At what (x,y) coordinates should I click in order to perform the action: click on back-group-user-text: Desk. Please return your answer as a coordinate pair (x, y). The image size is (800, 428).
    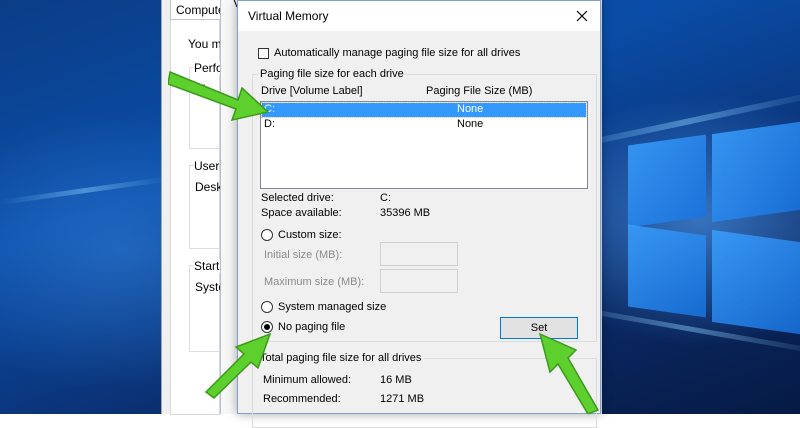
    Looking at the image, I should click on (209, 187).